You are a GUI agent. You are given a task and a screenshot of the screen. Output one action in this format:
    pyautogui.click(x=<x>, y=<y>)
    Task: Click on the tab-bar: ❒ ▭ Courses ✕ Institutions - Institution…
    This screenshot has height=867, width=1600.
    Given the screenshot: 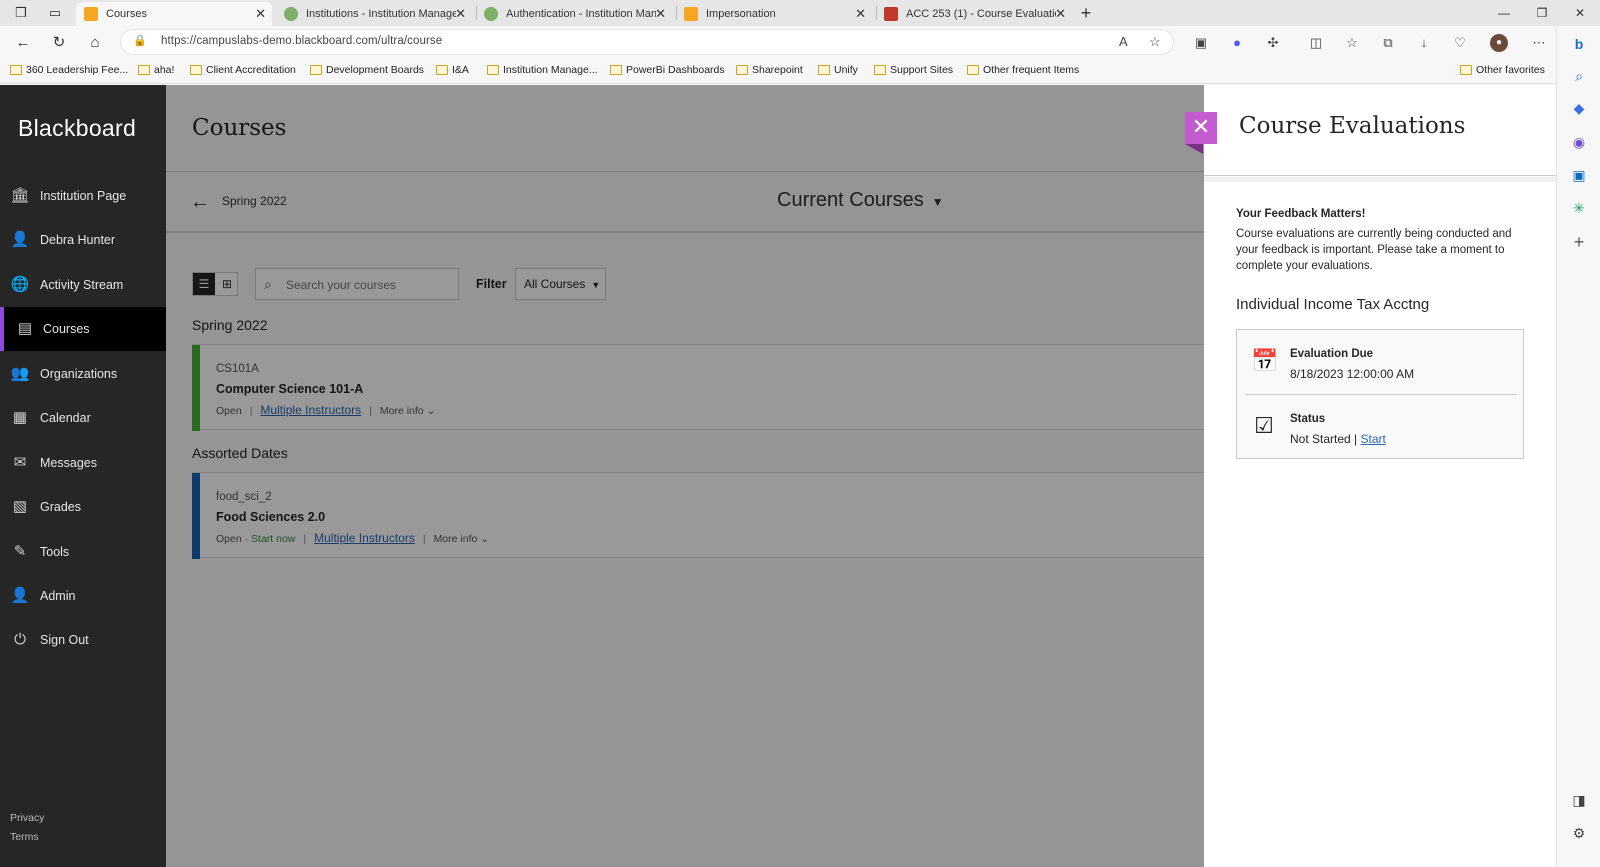 What is the action you would take?
    pyautogui.click(x=800, y=13)
    